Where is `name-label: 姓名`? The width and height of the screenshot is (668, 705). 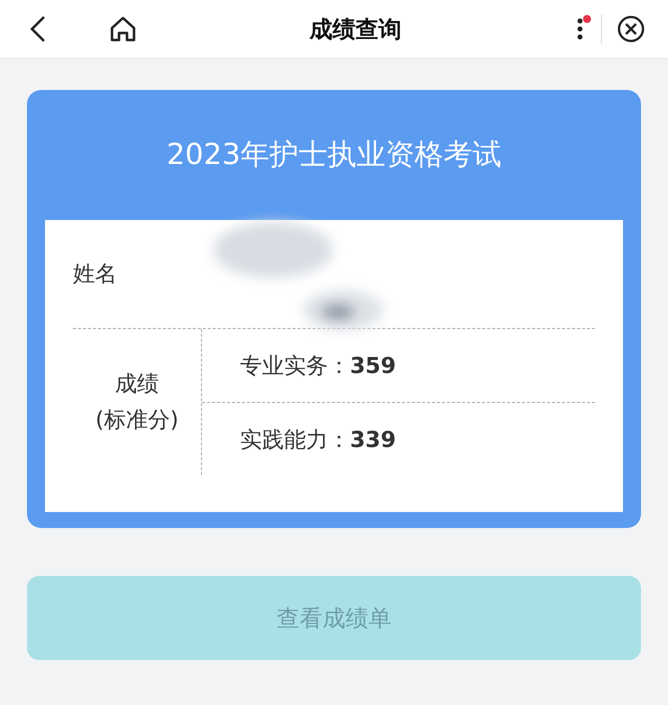 name-label: 姓名 is located at coordinates (95, 275).